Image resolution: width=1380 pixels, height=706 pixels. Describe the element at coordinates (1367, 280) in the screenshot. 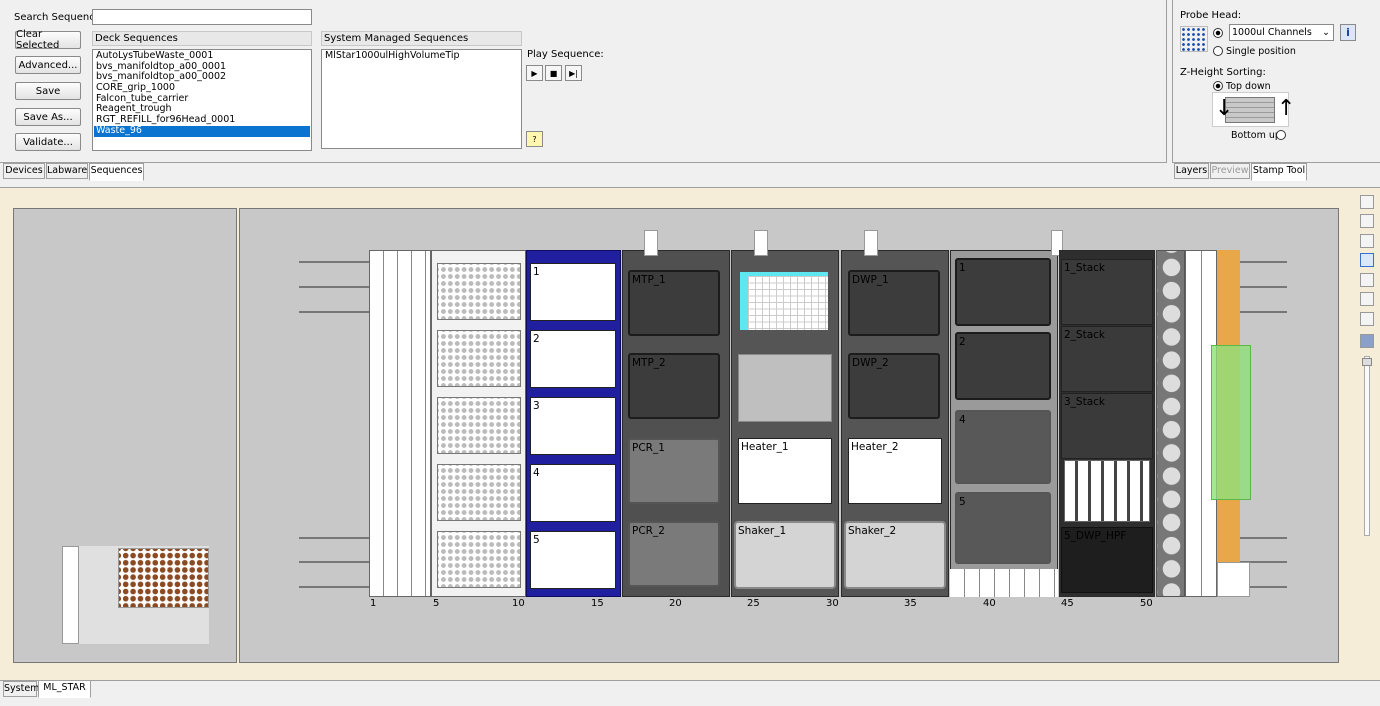

I see `view-right-icon` at that location.